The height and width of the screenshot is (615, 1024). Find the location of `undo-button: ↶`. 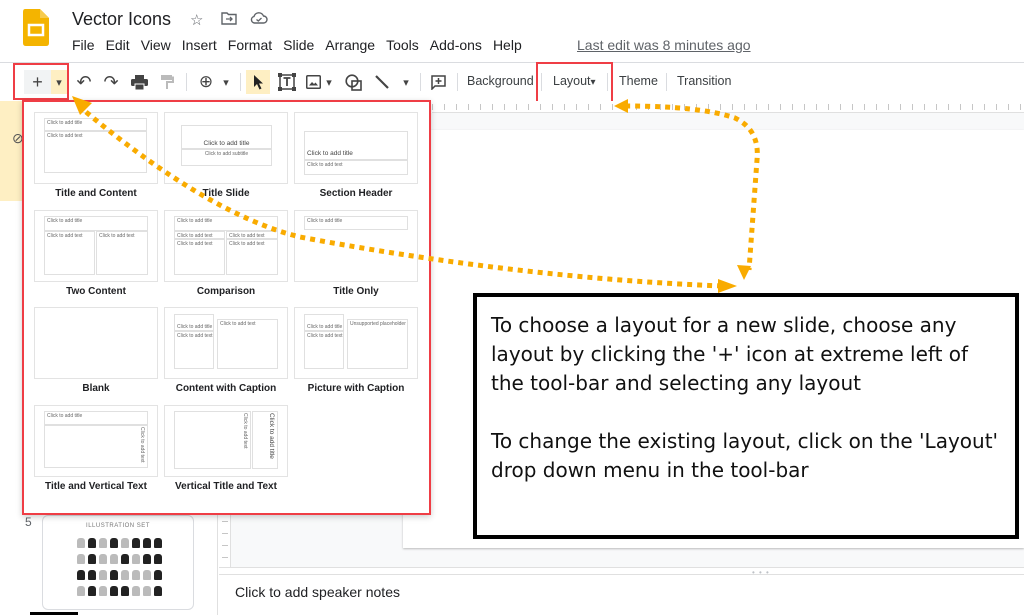

undo-button: ↶ is located at coordinates (84, 82).